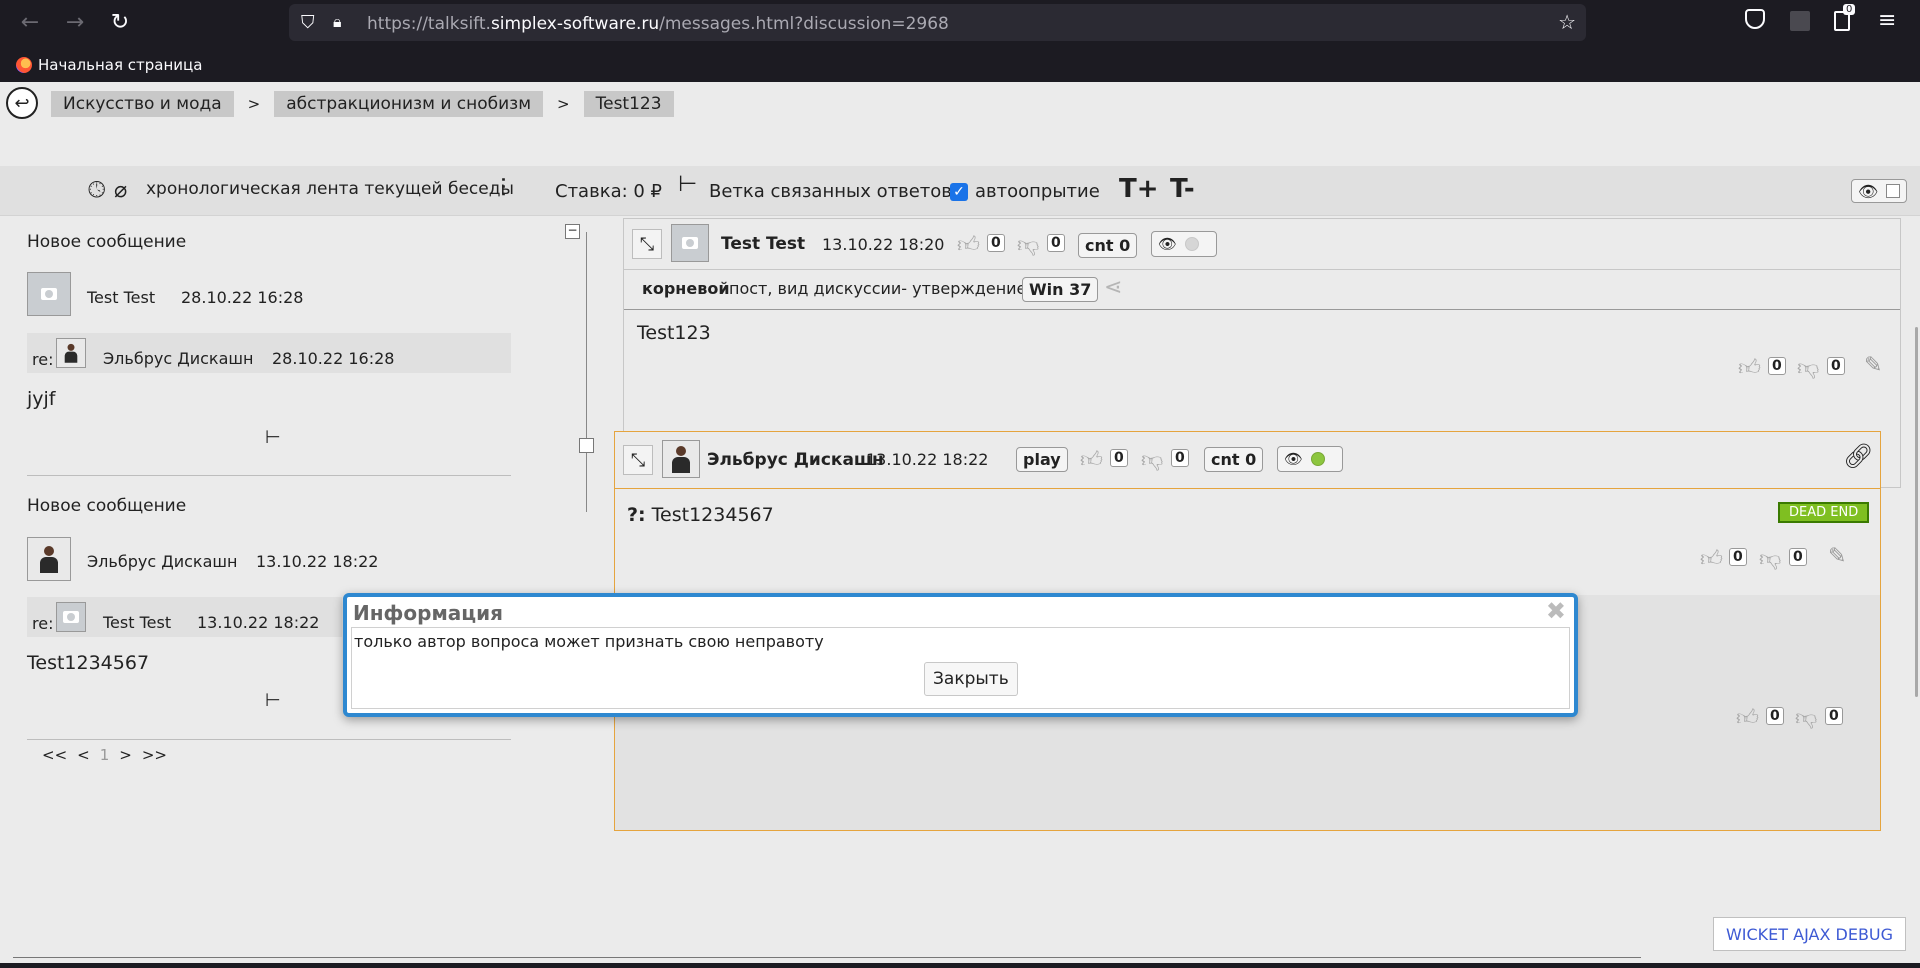 The width and height of the screenshot is (1920, 968). Describe the element at coordinates (1113, 287) in the screenshot. I see `share-icon: ⋖` at that location.